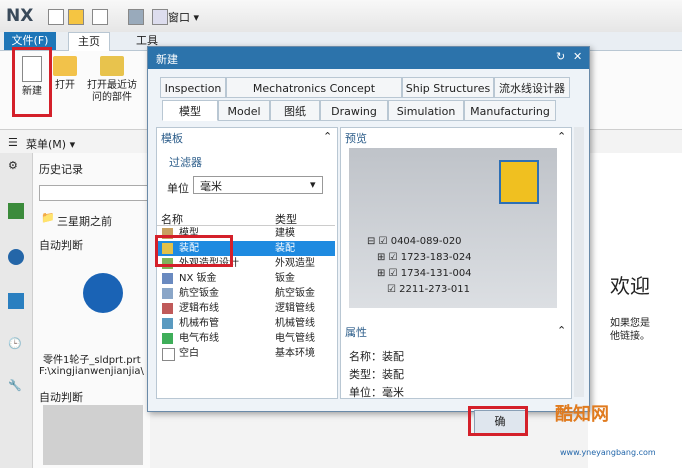  Describe the element at coordinates (61, 245) in the screenshot. I see `history-auto-label: 自动判断` at that location.